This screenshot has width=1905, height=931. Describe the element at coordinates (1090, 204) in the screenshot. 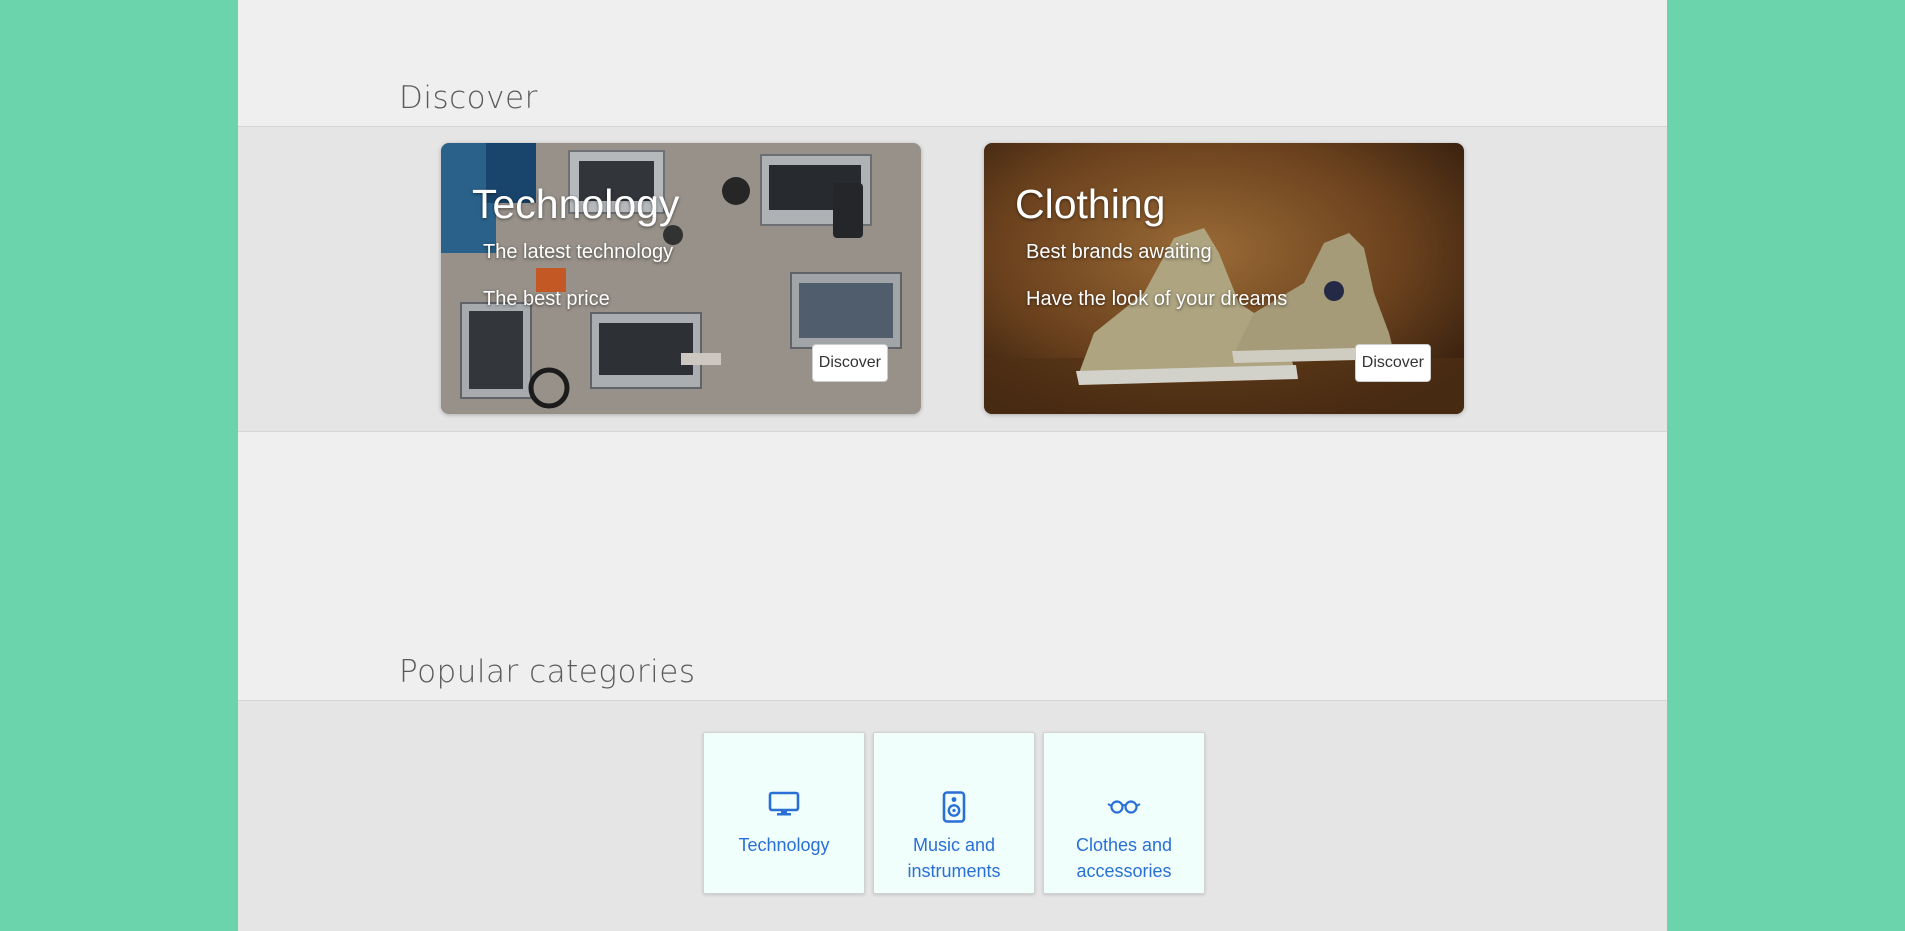

I see `clothing-card-title: Clothing` at that location.